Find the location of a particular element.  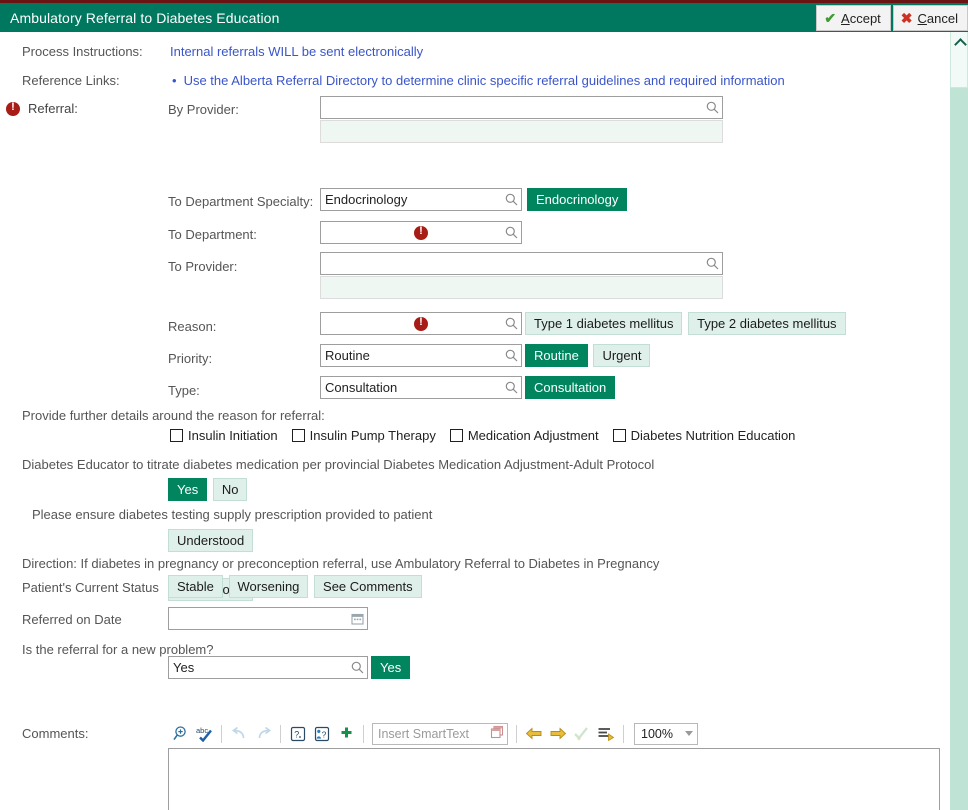

magnifier-plus-icon is located at coordinates (180, 734).